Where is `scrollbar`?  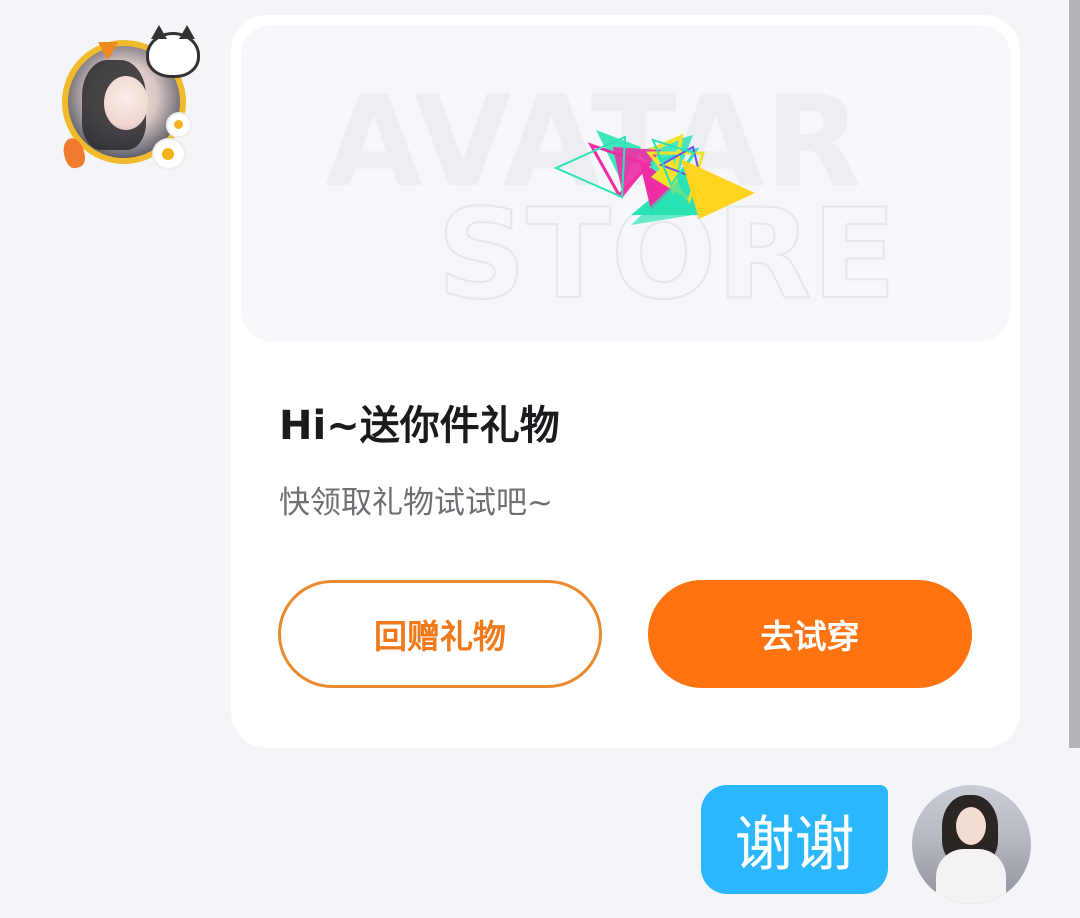
scrollbar is located at coordinates (1074, 374).